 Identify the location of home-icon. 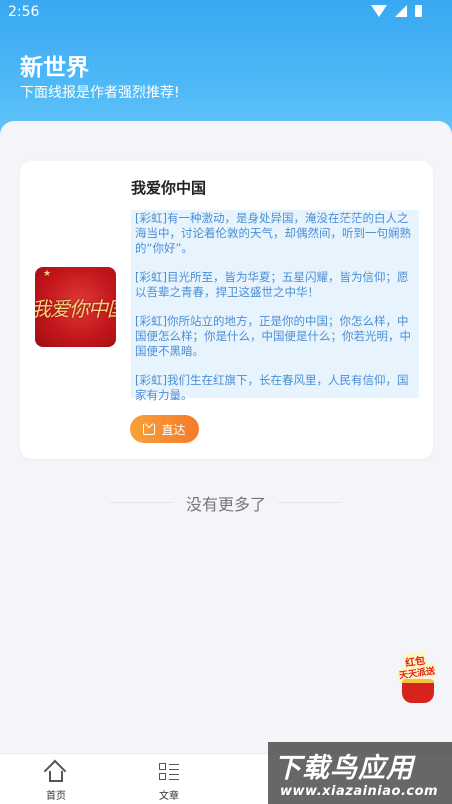
(55, 771).